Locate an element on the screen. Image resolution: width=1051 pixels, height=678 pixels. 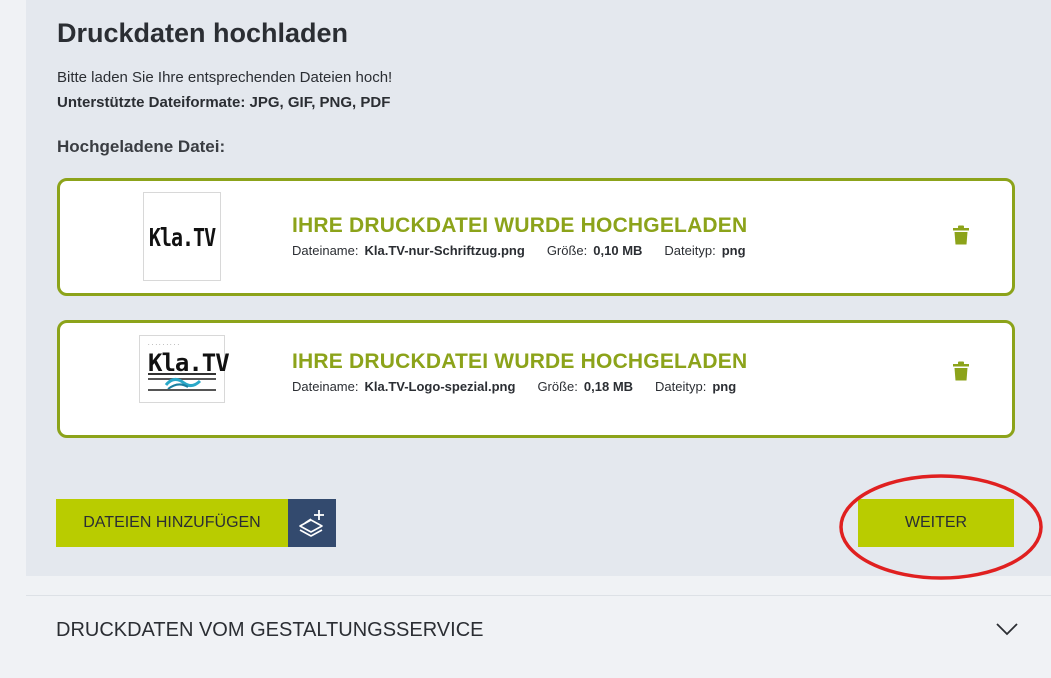
layers-plus-icon is located at coordinates (311, 523).